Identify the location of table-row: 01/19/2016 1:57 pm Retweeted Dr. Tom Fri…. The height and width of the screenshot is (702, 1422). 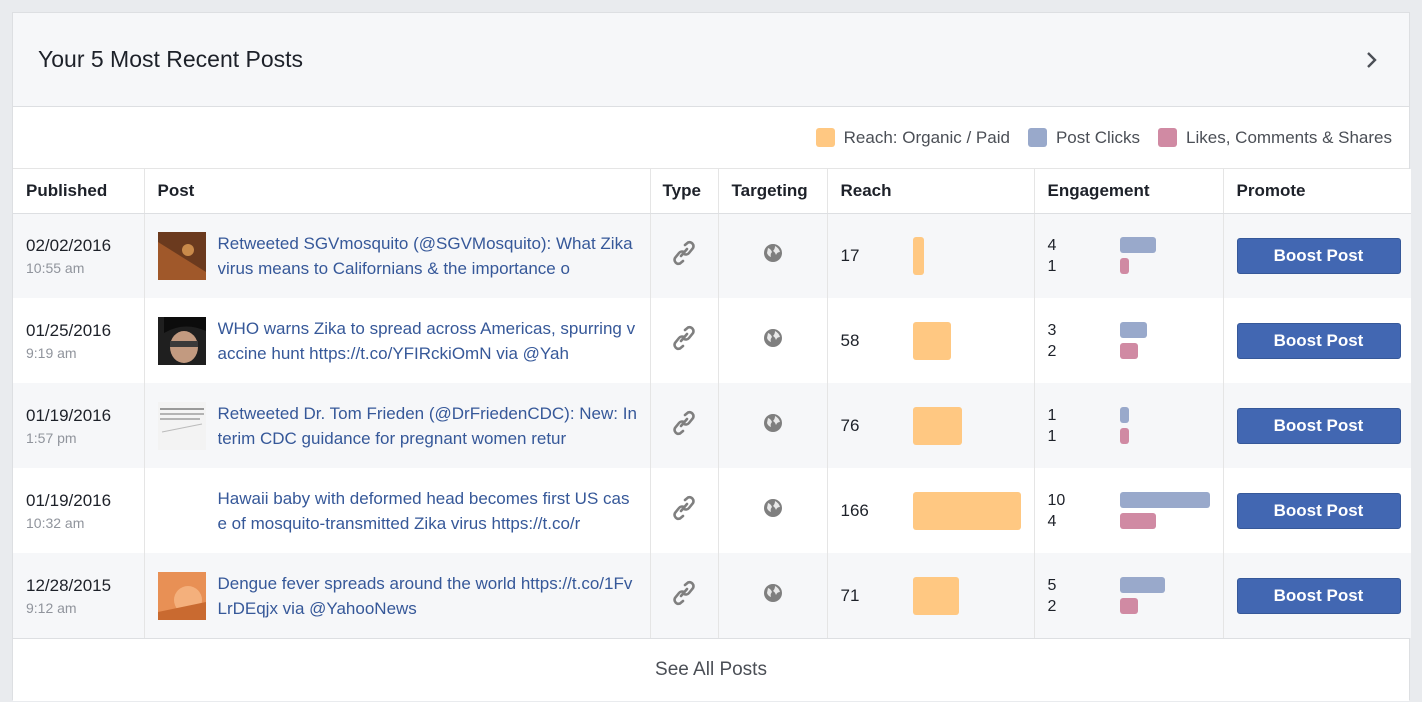
(712, 425).